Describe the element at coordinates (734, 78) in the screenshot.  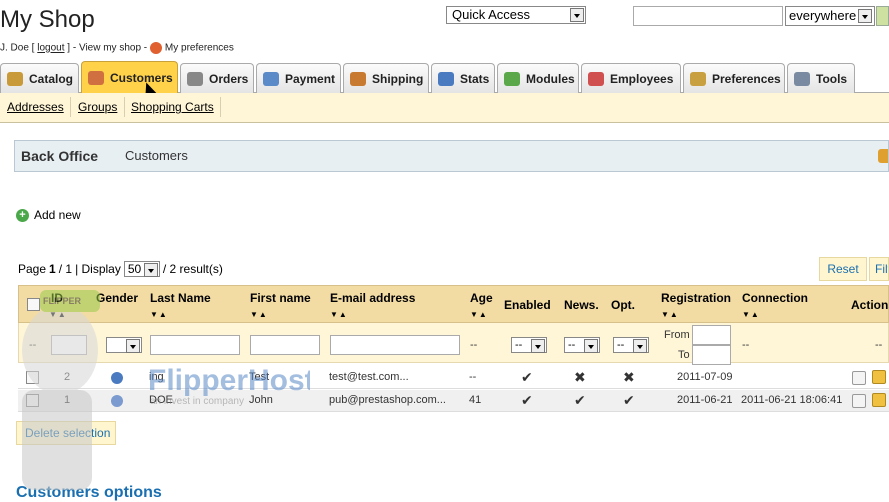
I see `tab-preferences: Preferences` at that location.